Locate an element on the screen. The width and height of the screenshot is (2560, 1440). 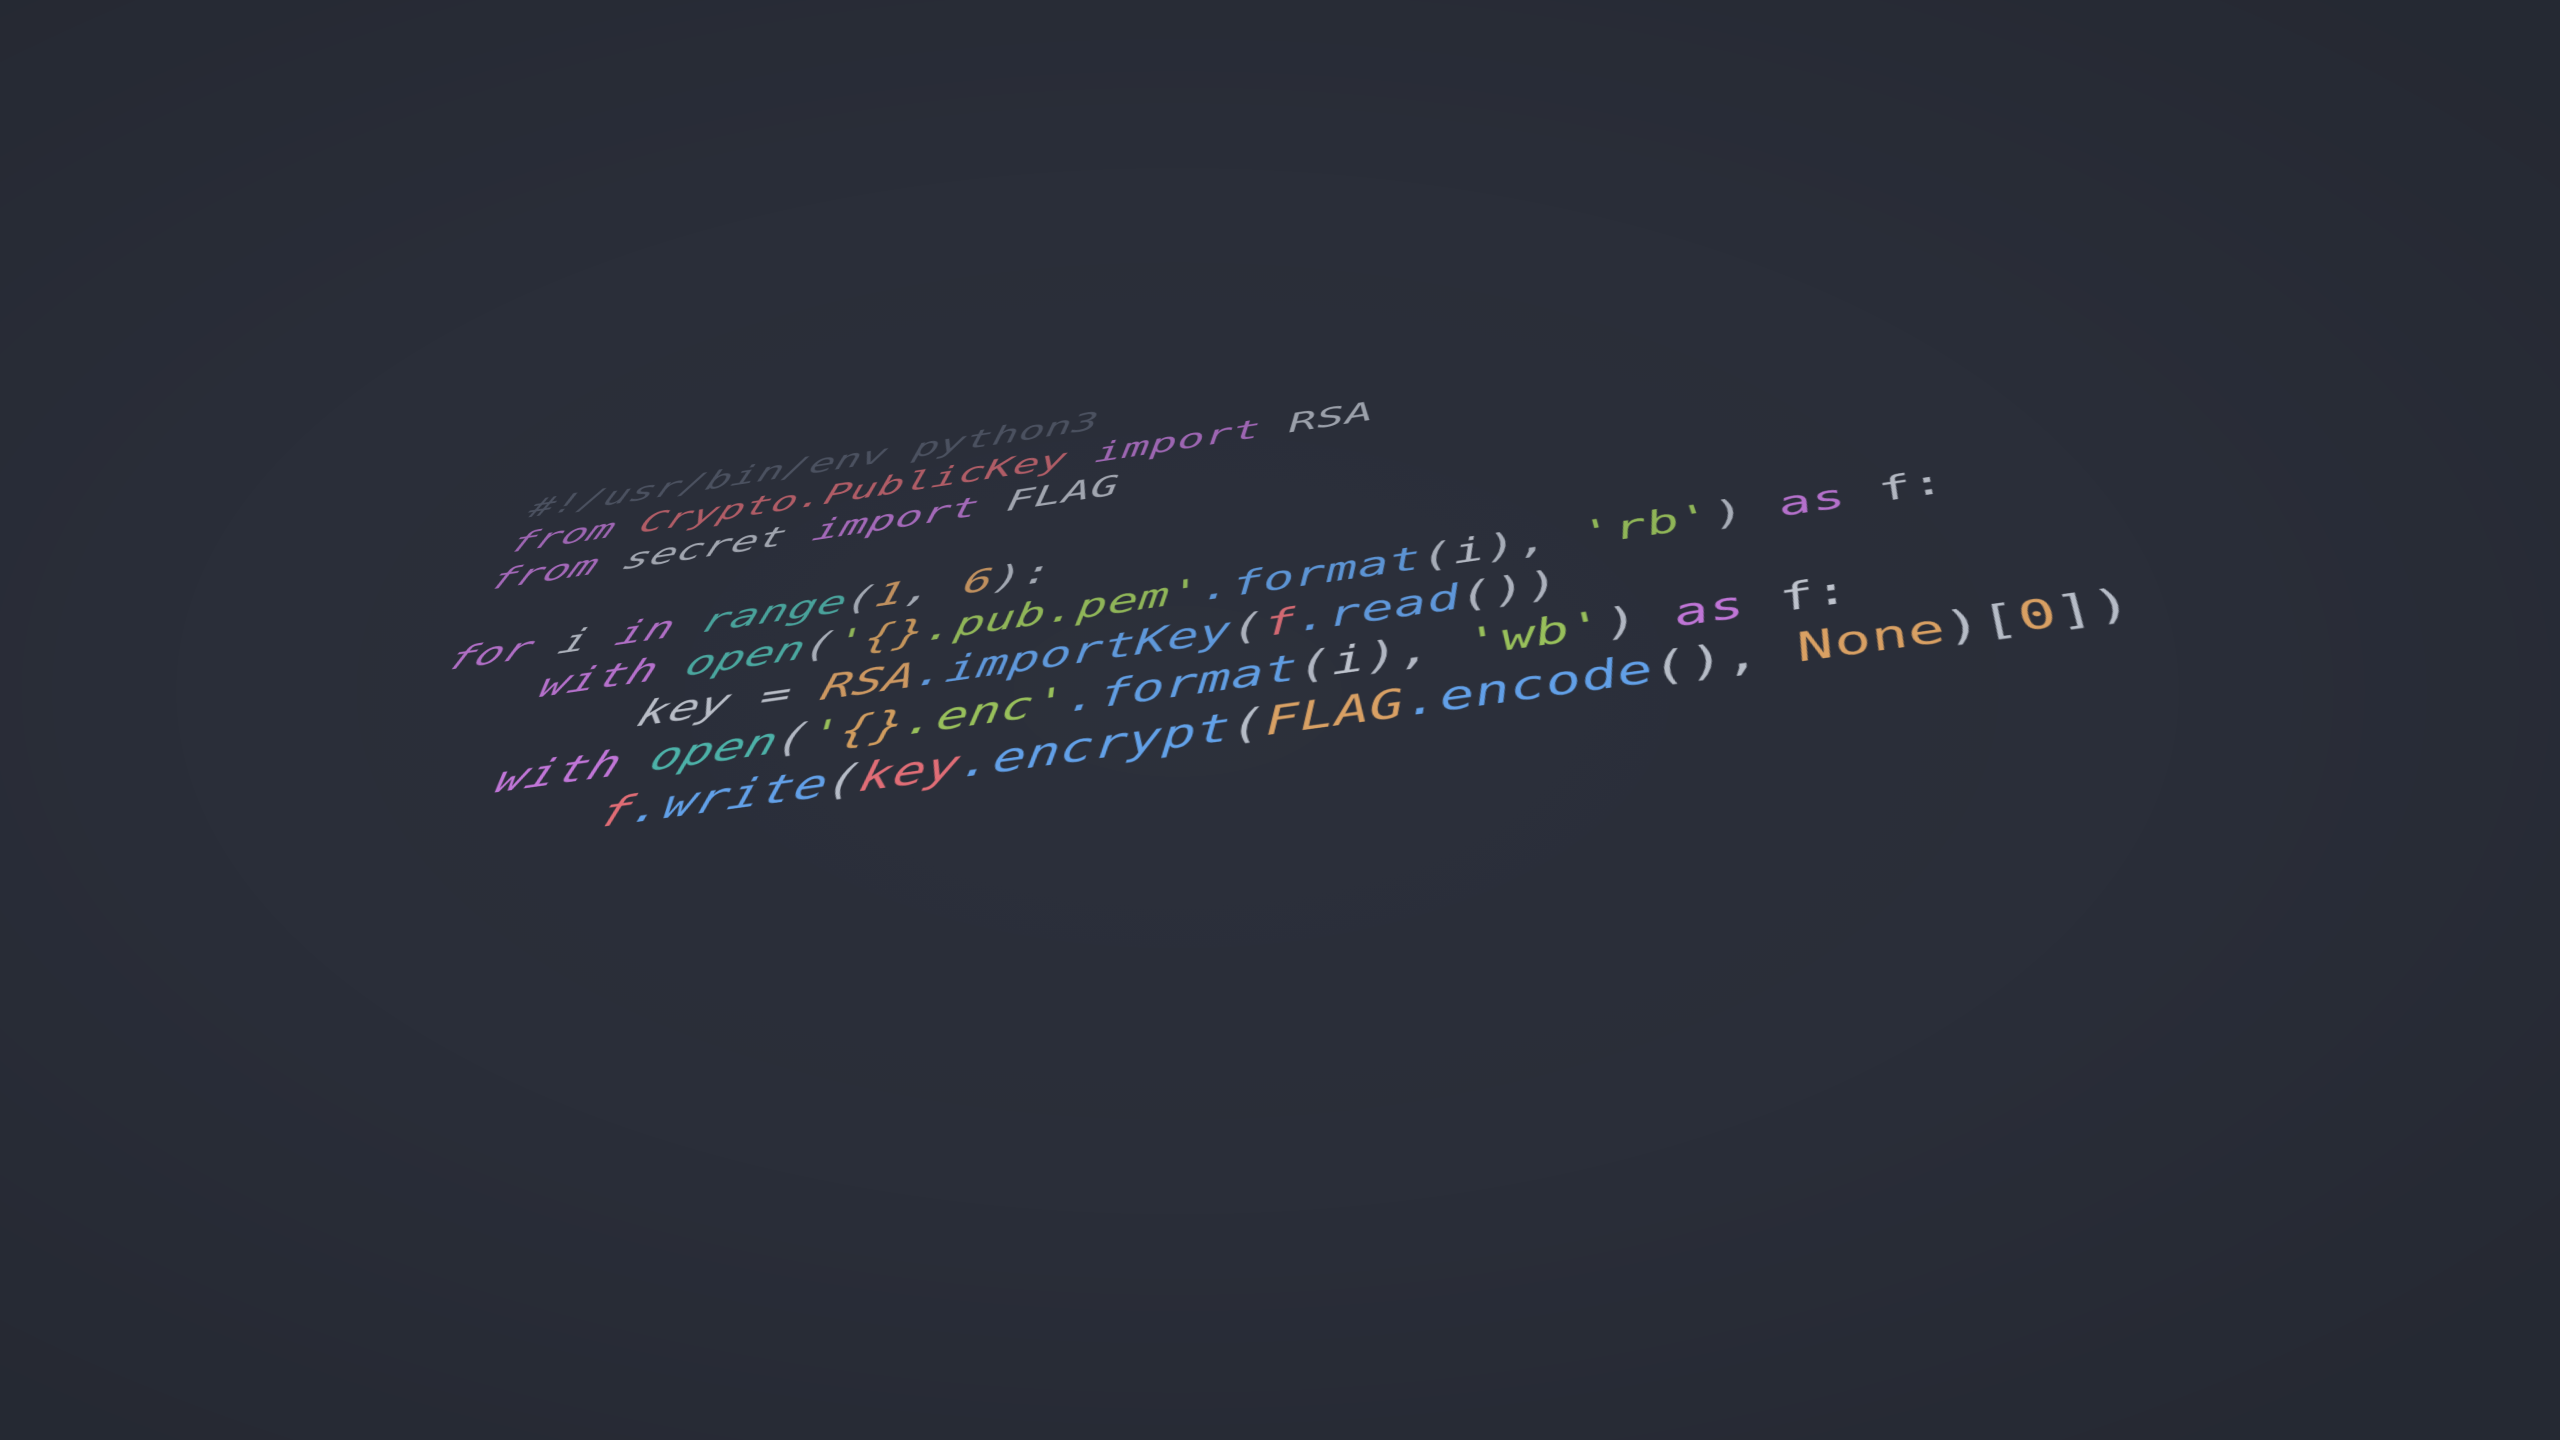
code-token: f is located at coordinates (1280, 622).